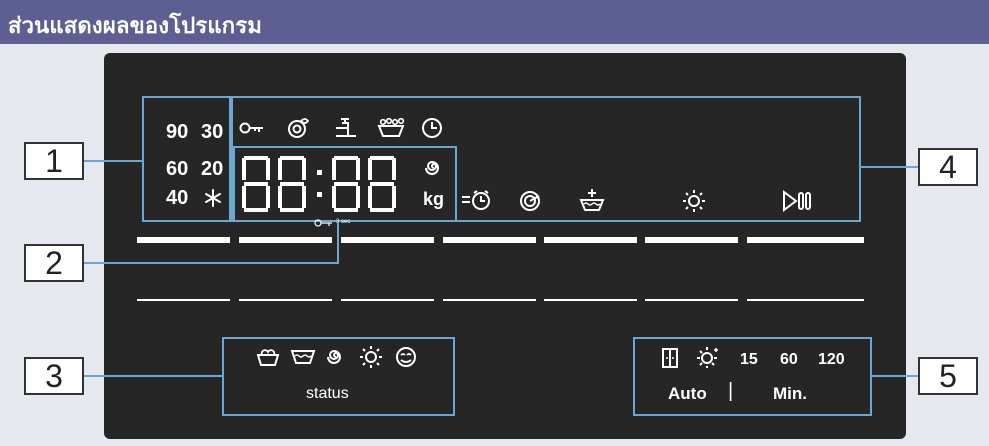  Describe the element at coordinates (334, 356) in the screenshot. I see `spin-status-icon` at that location.